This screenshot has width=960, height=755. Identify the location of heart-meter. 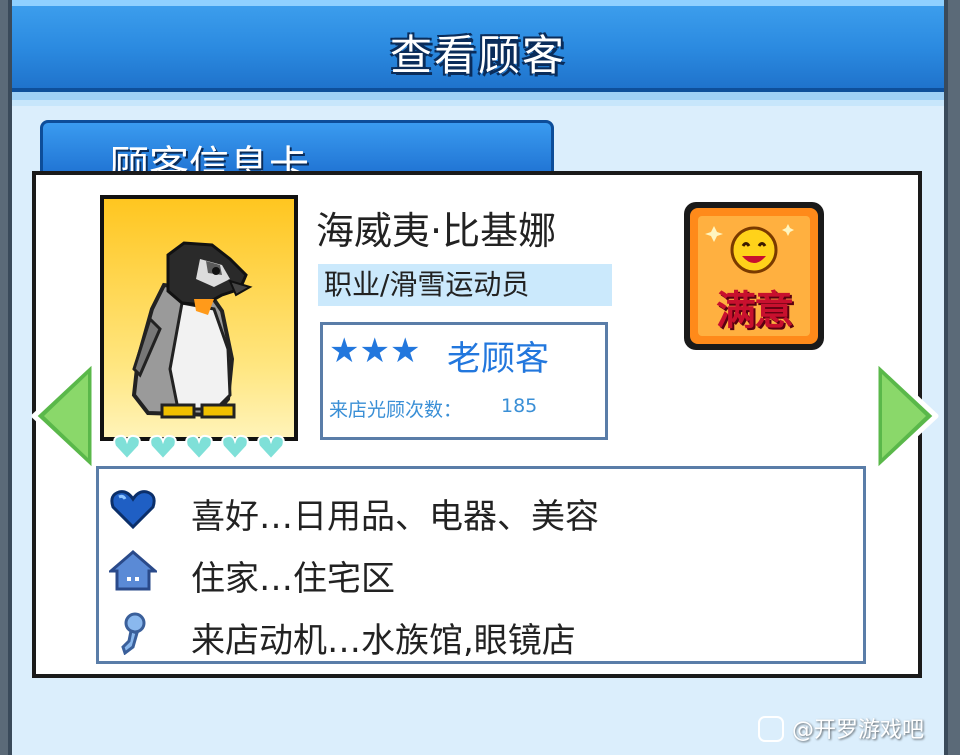
(202, 450).